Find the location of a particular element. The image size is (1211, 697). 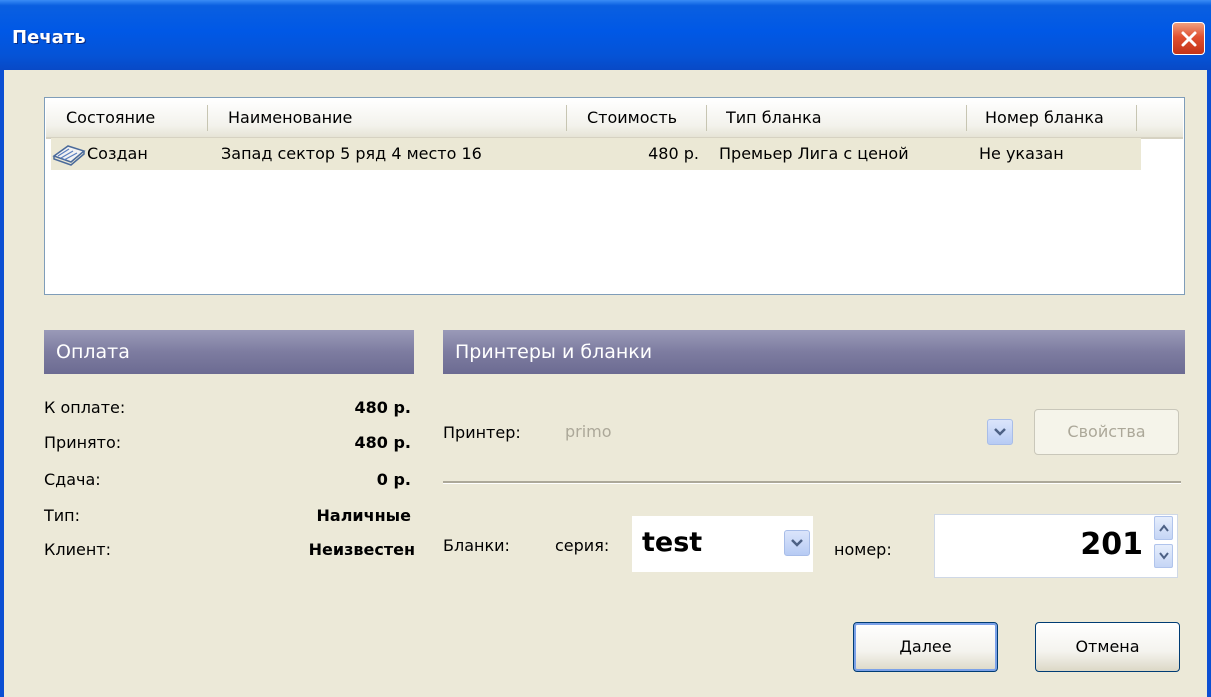

column-header-status: Состояние is located at coordinates (136, 118).